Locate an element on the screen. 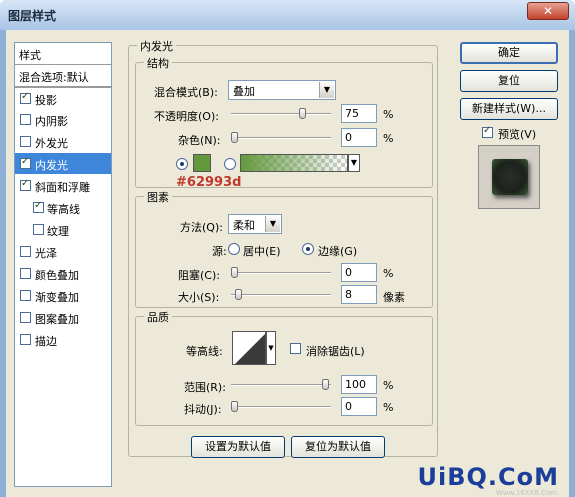 This screenshot has height=497, width=575. style-item: 图案叠加 is located at coordinates (63, 318).